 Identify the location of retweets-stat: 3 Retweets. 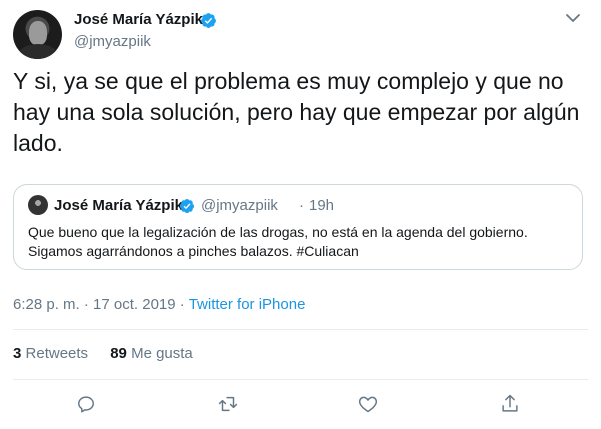
(50, 353).